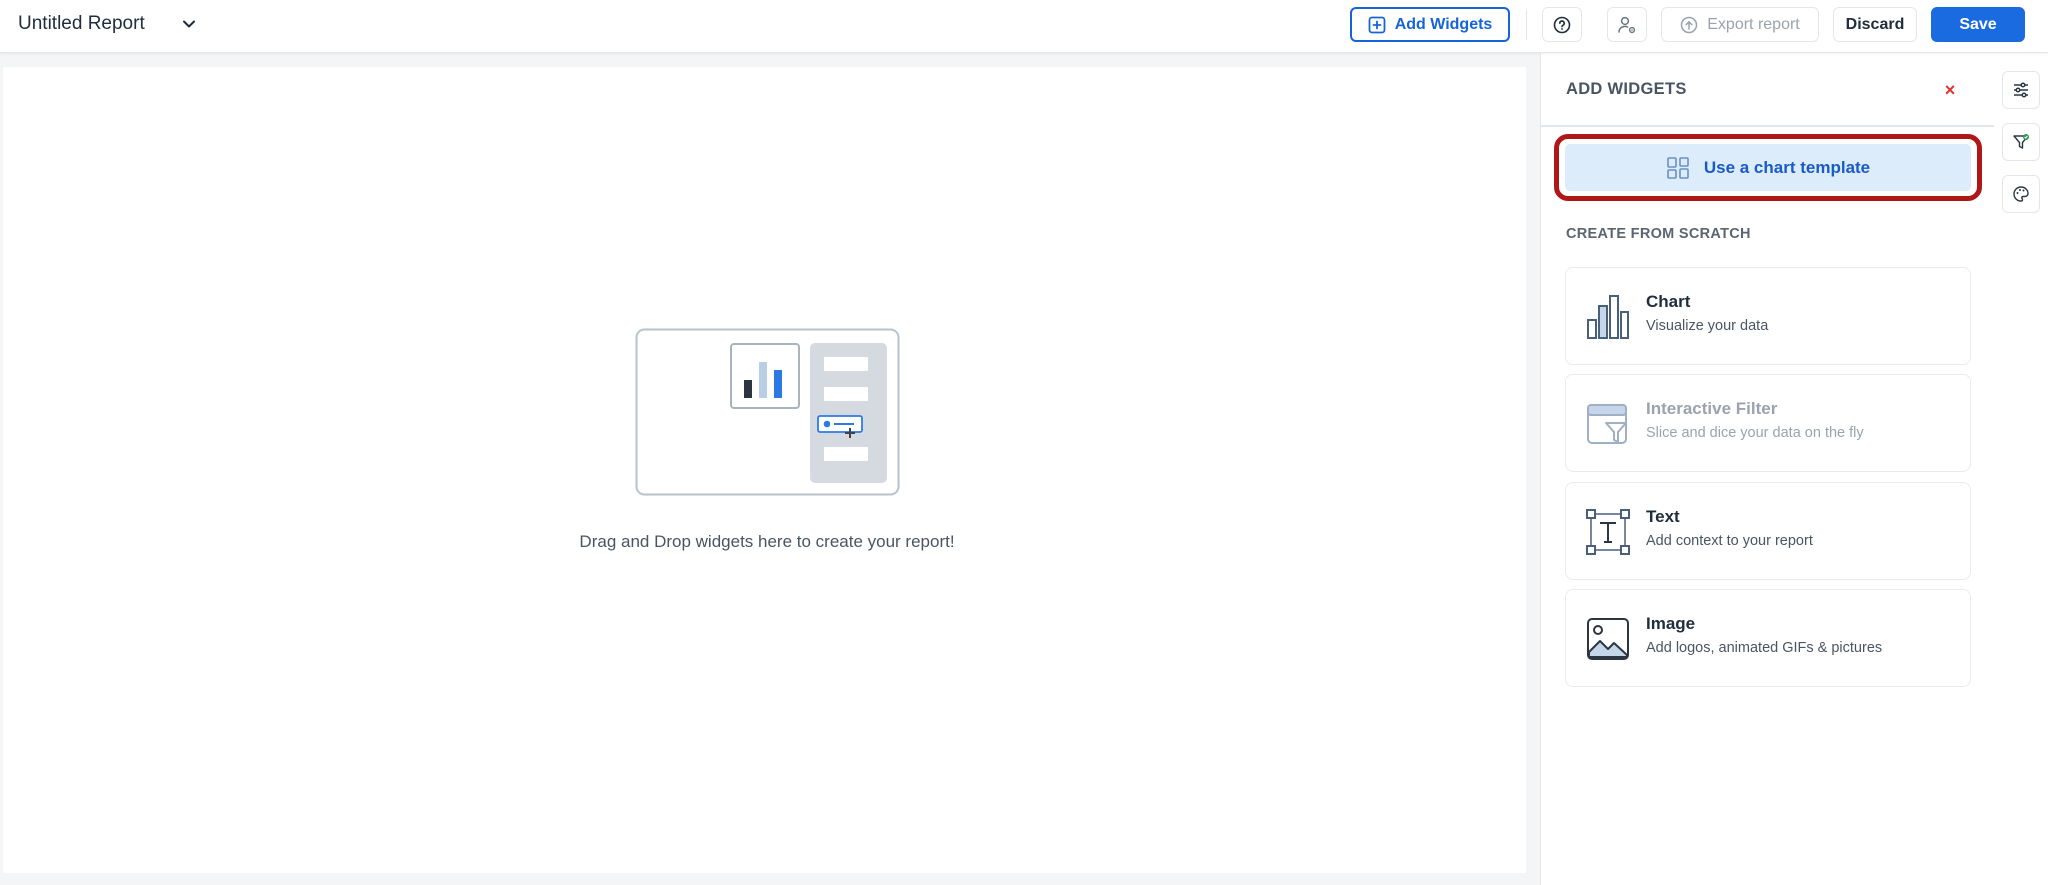 Image resolution: width=2048 pixels, height=885 pixels. What do you see at coordinates (2021, 469) in the screenshot?
I see `right-tool-rail` at bounding box center [2021, 469].